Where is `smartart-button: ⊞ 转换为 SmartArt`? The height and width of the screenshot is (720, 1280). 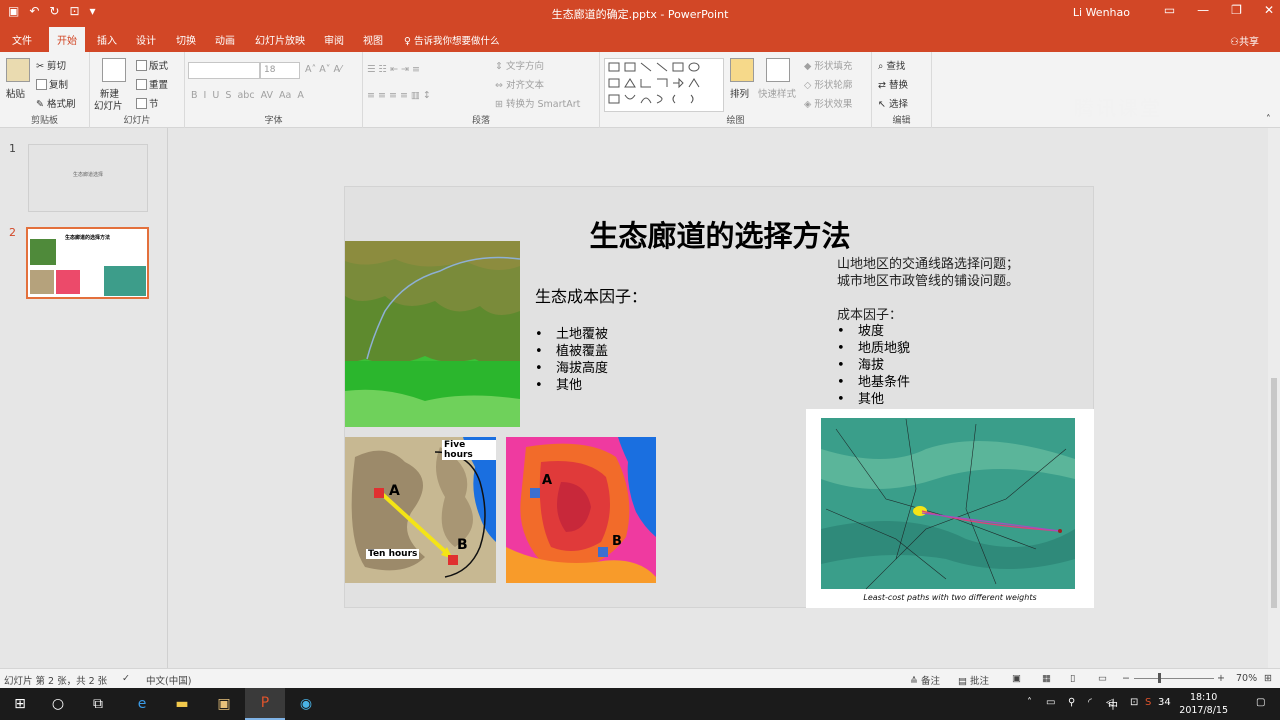
smartart-button: ⊞ 转换为 SmartArt is located at coordinates (537, 103).